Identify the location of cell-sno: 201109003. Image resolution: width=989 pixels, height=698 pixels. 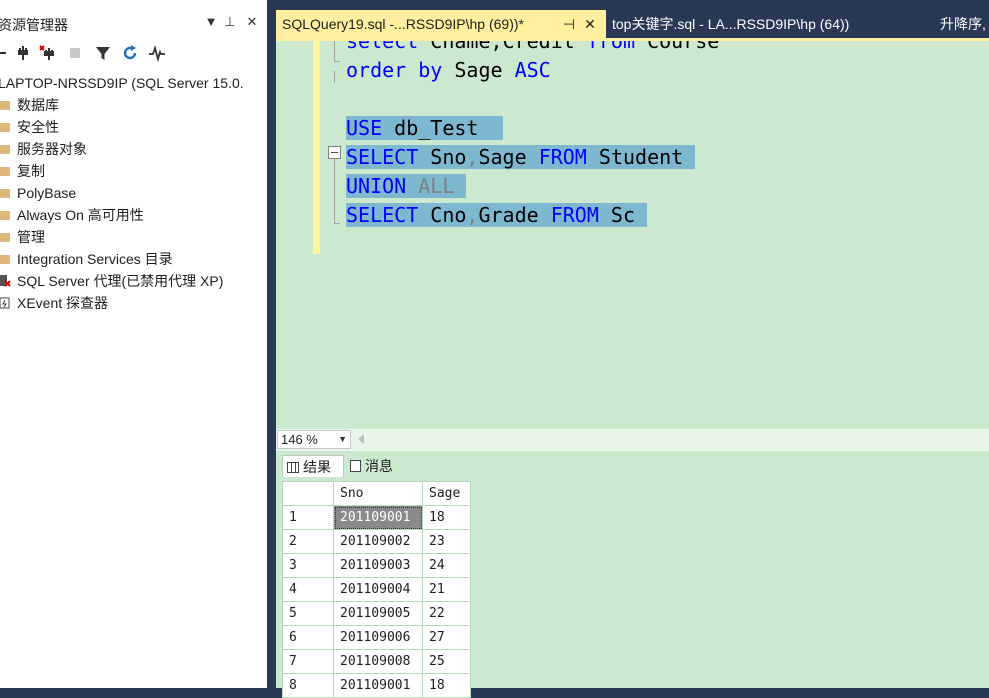
(378, 565).